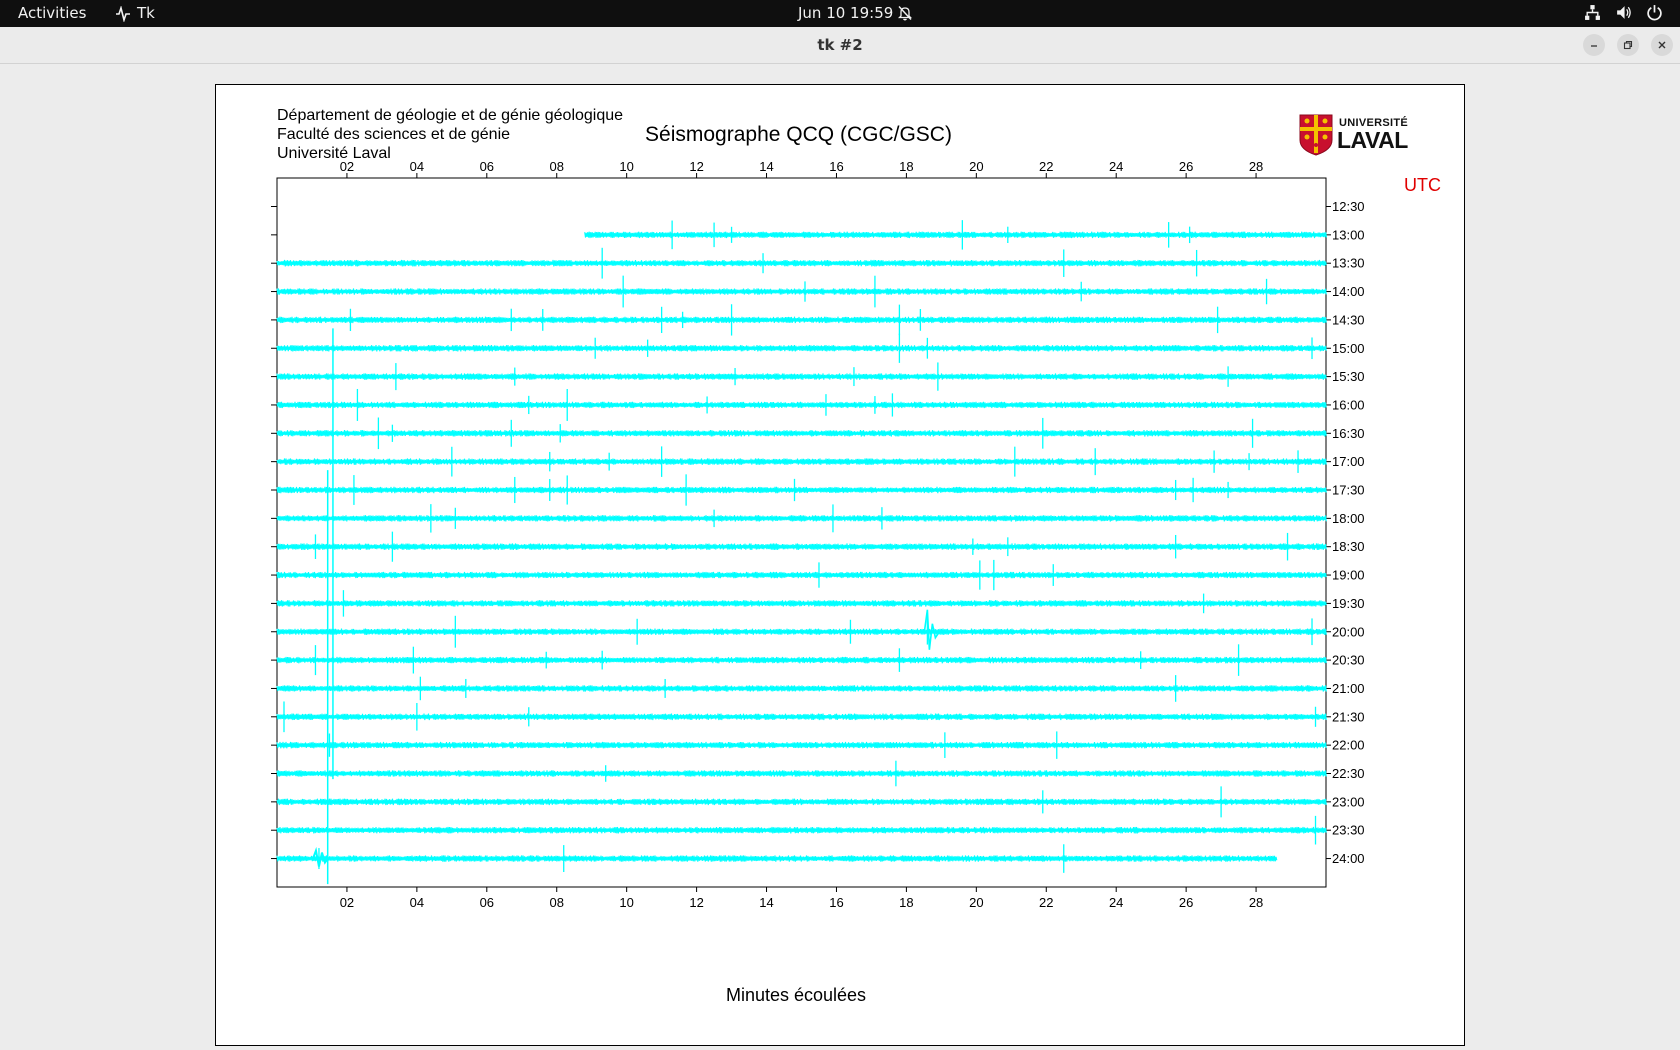  Describe the element at coordinates (626, 902) in the screenshot. I see `x-tick-label-bottom: 10` at that location.